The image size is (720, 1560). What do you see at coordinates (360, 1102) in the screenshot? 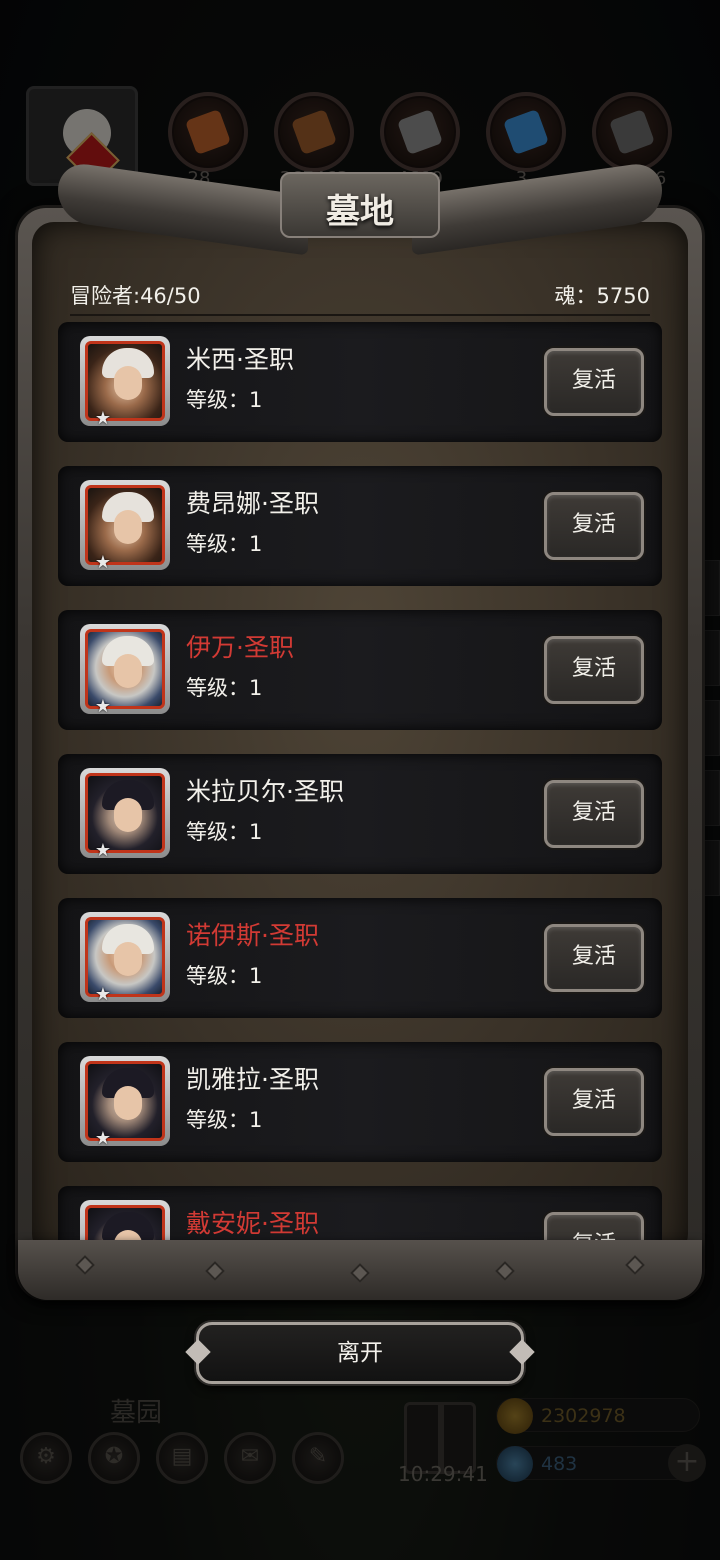
I see `hero-card: ★ 凯雅拉·圣职等级：1 复活` at bounding box center [360, 1102].